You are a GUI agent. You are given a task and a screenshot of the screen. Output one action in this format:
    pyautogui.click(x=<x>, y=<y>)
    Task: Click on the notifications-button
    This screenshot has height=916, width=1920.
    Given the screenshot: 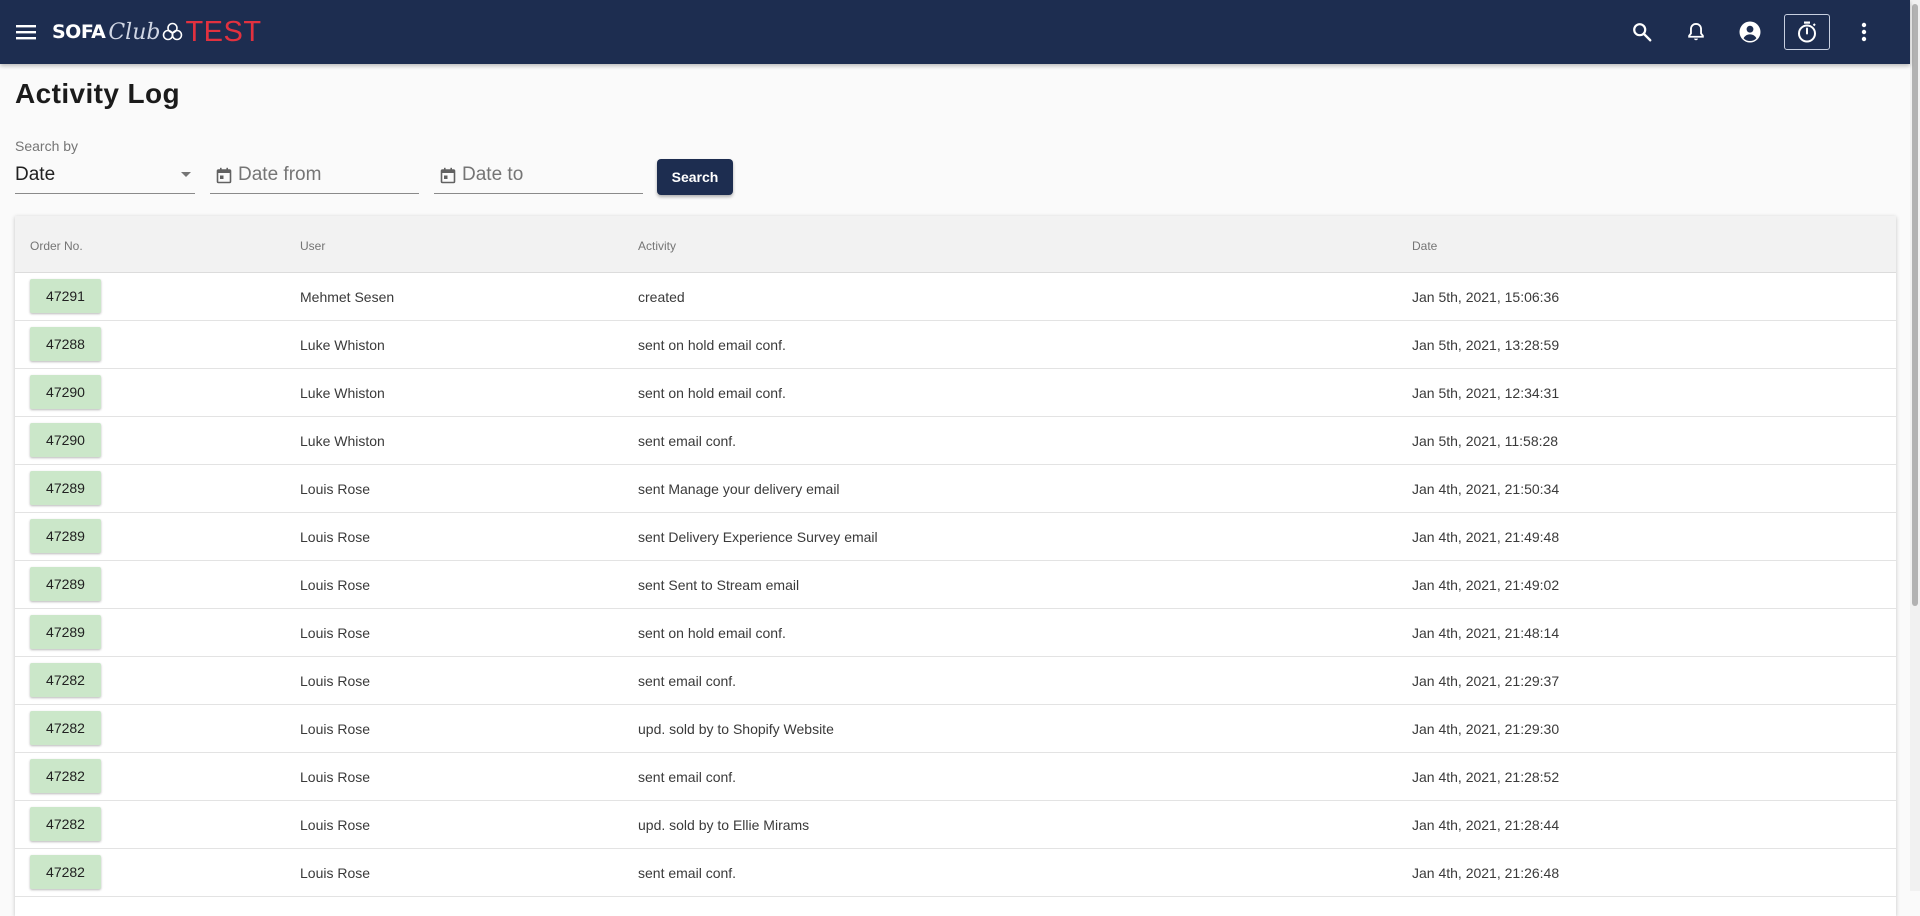 What is the action you would take?
    pyautogui.click(x=1696, y=32)
    